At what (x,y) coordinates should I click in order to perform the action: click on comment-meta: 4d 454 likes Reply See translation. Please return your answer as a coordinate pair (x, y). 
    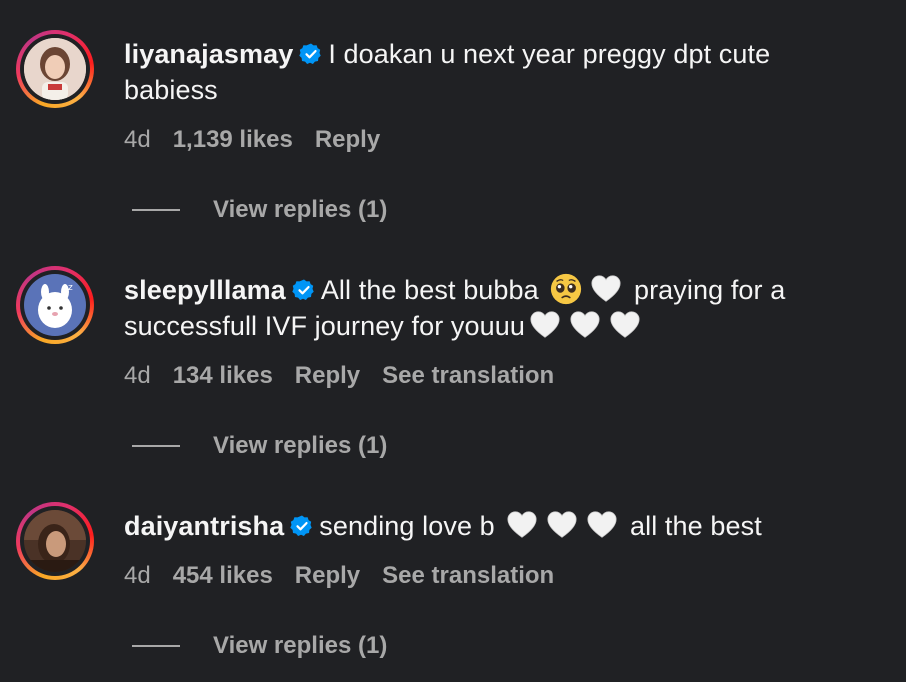
    Looking at the image, I should click on (350, 576).